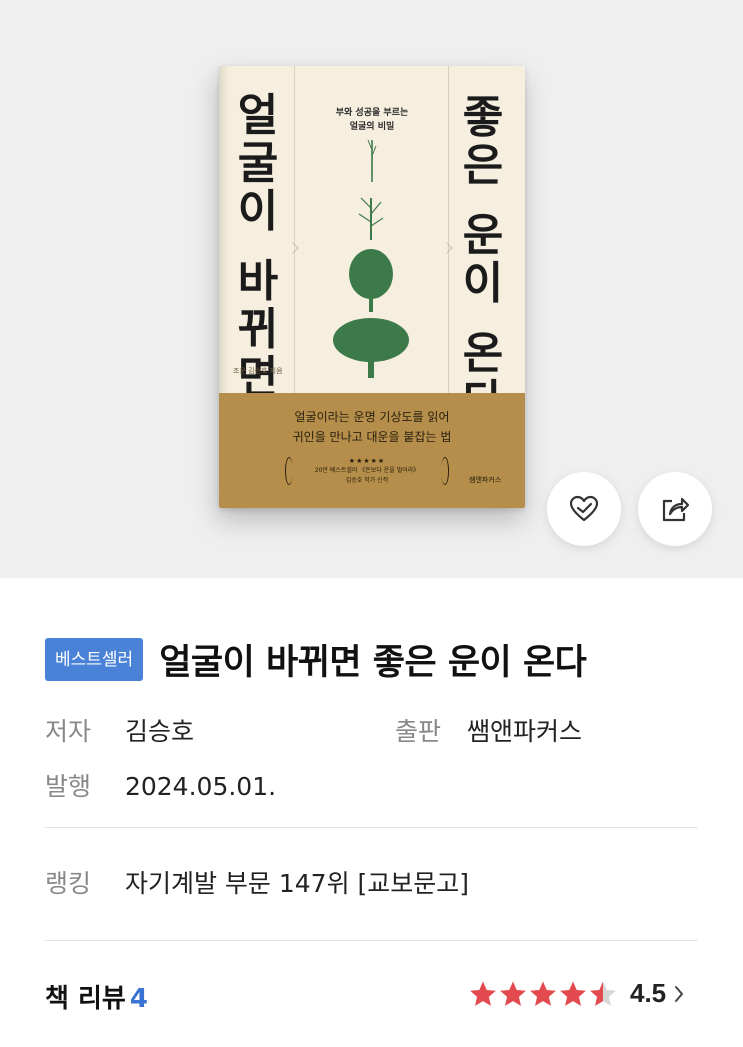  Describe the element at coordinates (679, 993) in the screenshot. I see `chevron-right-icon` at that location.